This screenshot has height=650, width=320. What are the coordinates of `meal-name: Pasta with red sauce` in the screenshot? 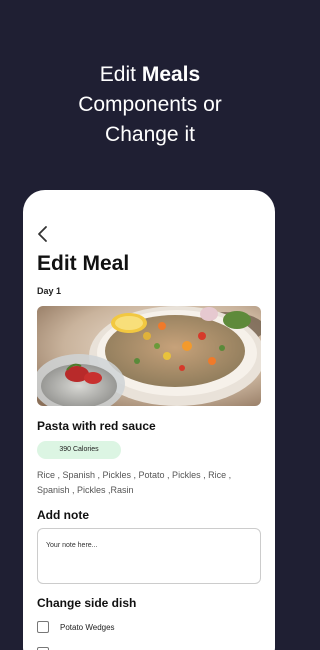 It's located at (96, 426).